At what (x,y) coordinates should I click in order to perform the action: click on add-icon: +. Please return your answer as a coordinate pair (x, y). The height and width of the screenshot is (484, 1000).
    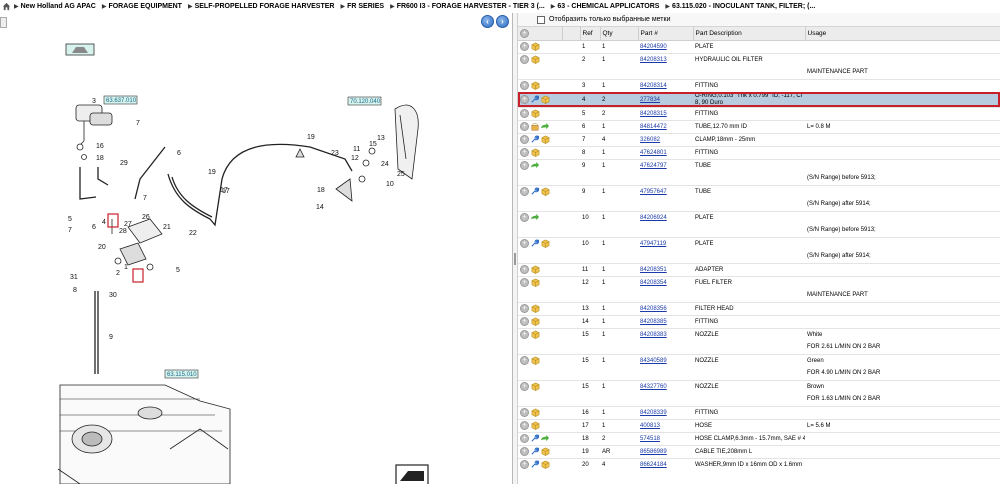
    Looking at the image, I should click on (524, 33).